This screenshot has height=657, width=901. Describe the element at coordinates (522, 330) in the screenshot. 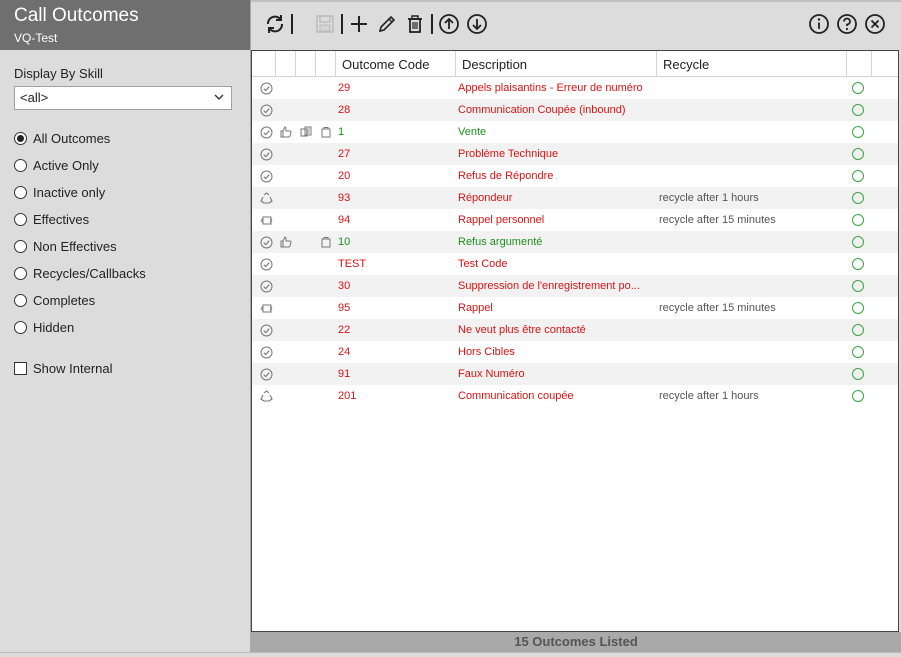

I see `outcome-description: Ne veut plus être contacté` at that location.